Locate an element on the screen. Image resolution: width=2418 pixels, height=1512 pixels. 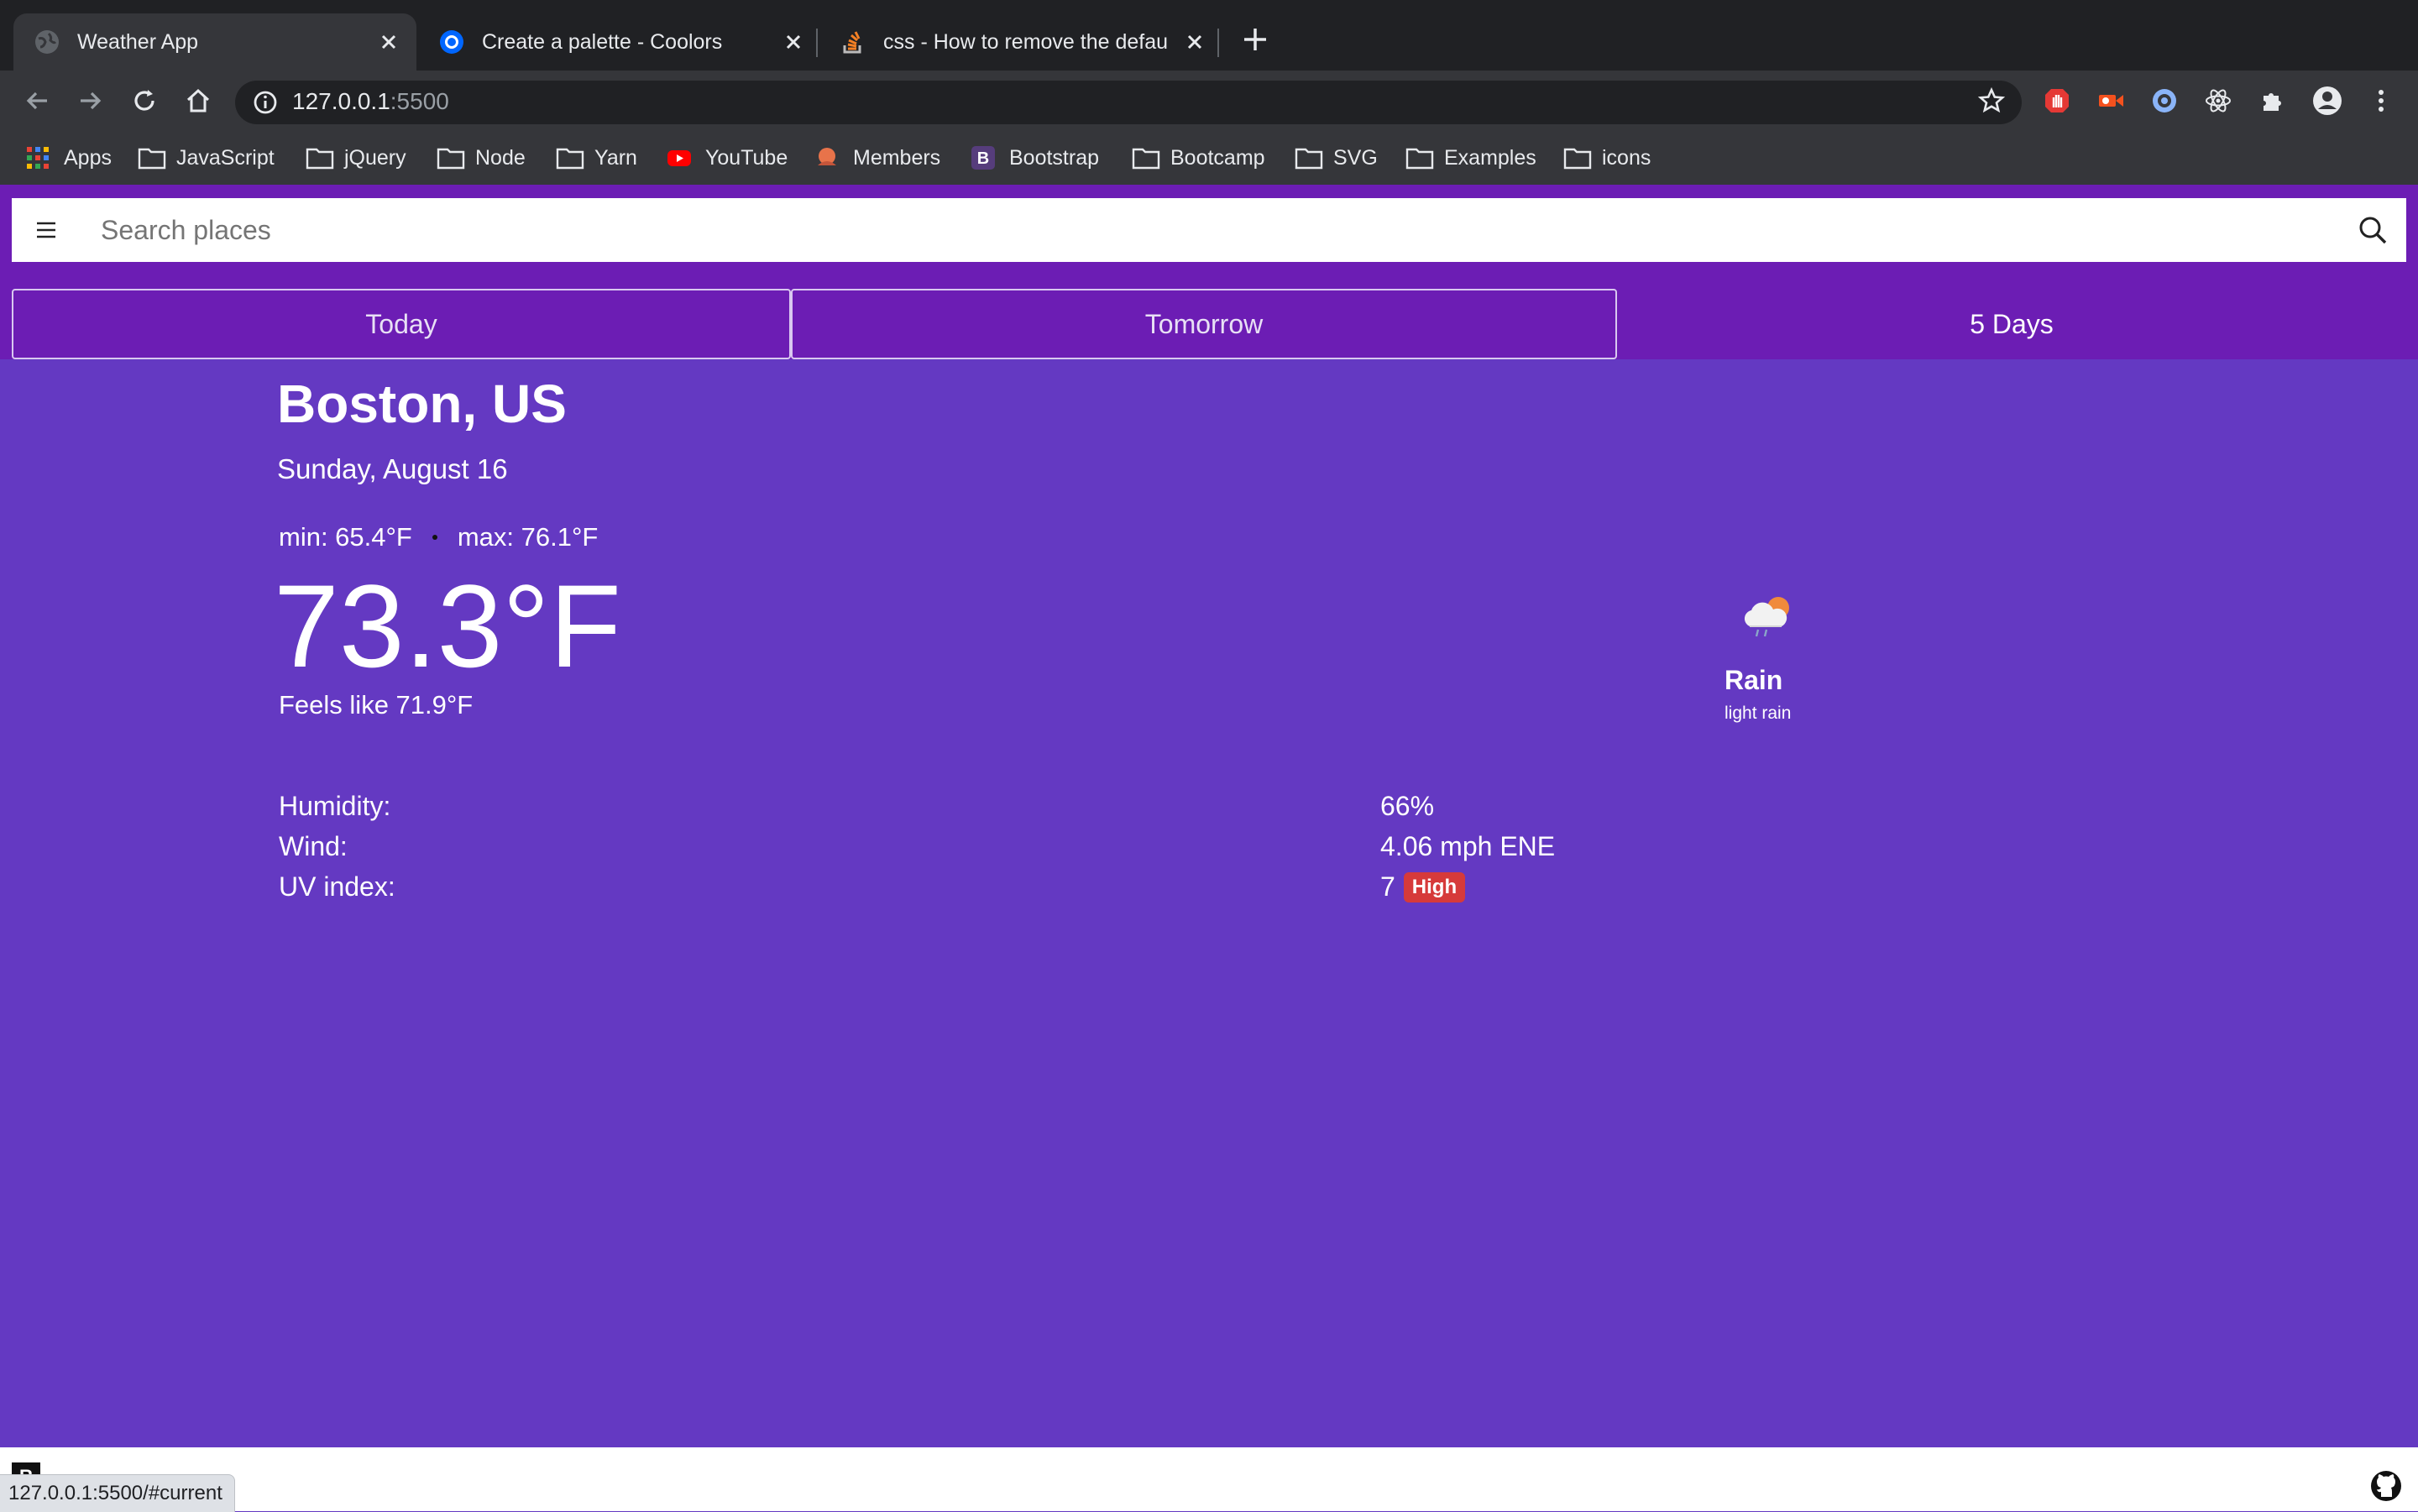
separator-dot is located at coordinates (434, 537).